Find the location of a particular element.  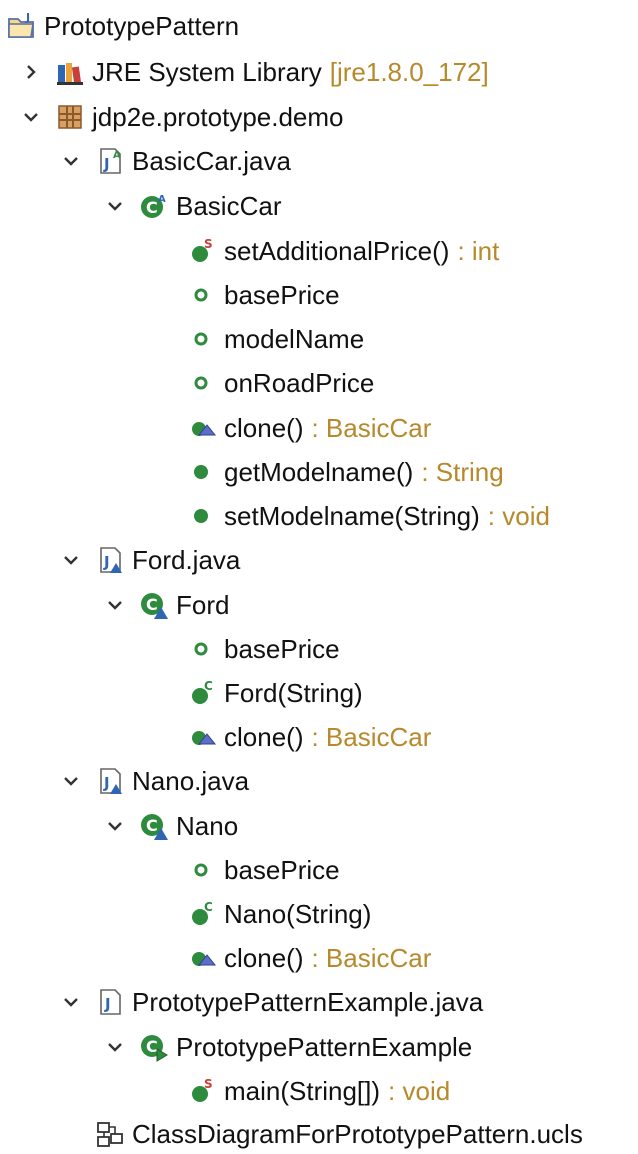

chevron-right-icon is located at coordinates (31, 72).